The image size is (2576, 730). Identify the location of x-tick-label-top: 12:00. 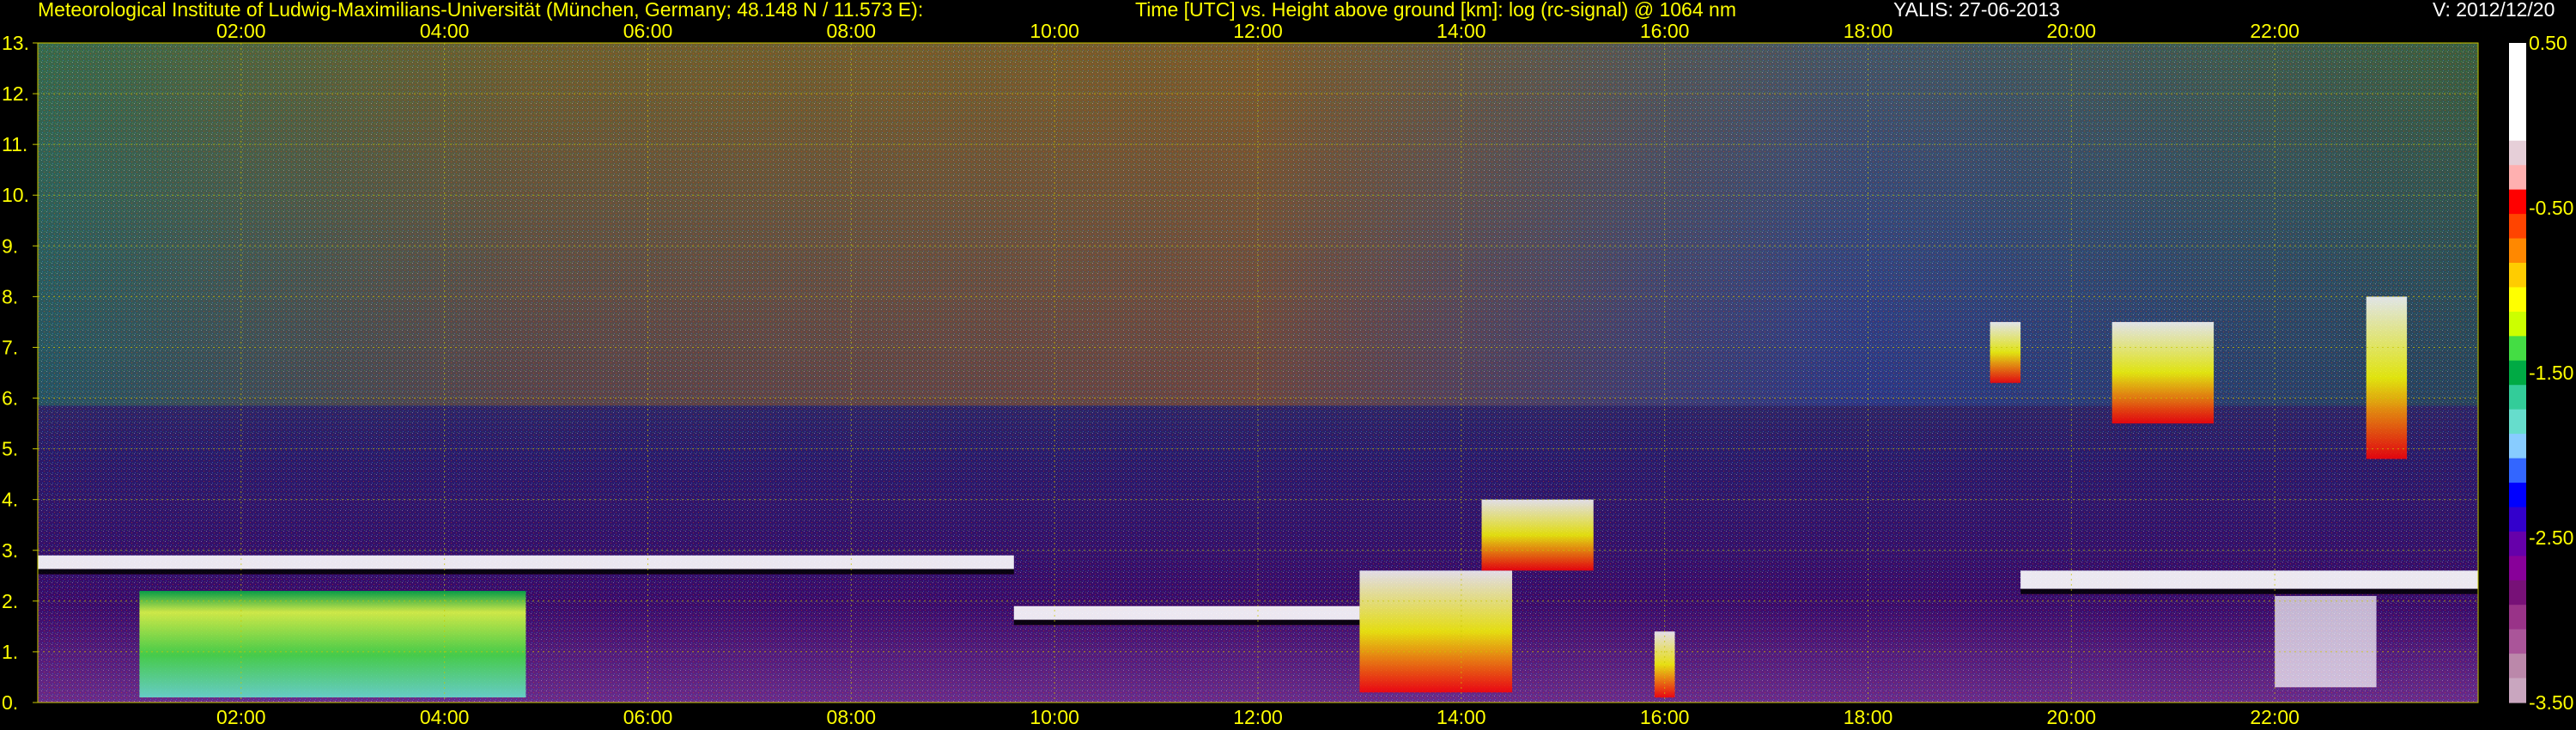
(1258, 31).